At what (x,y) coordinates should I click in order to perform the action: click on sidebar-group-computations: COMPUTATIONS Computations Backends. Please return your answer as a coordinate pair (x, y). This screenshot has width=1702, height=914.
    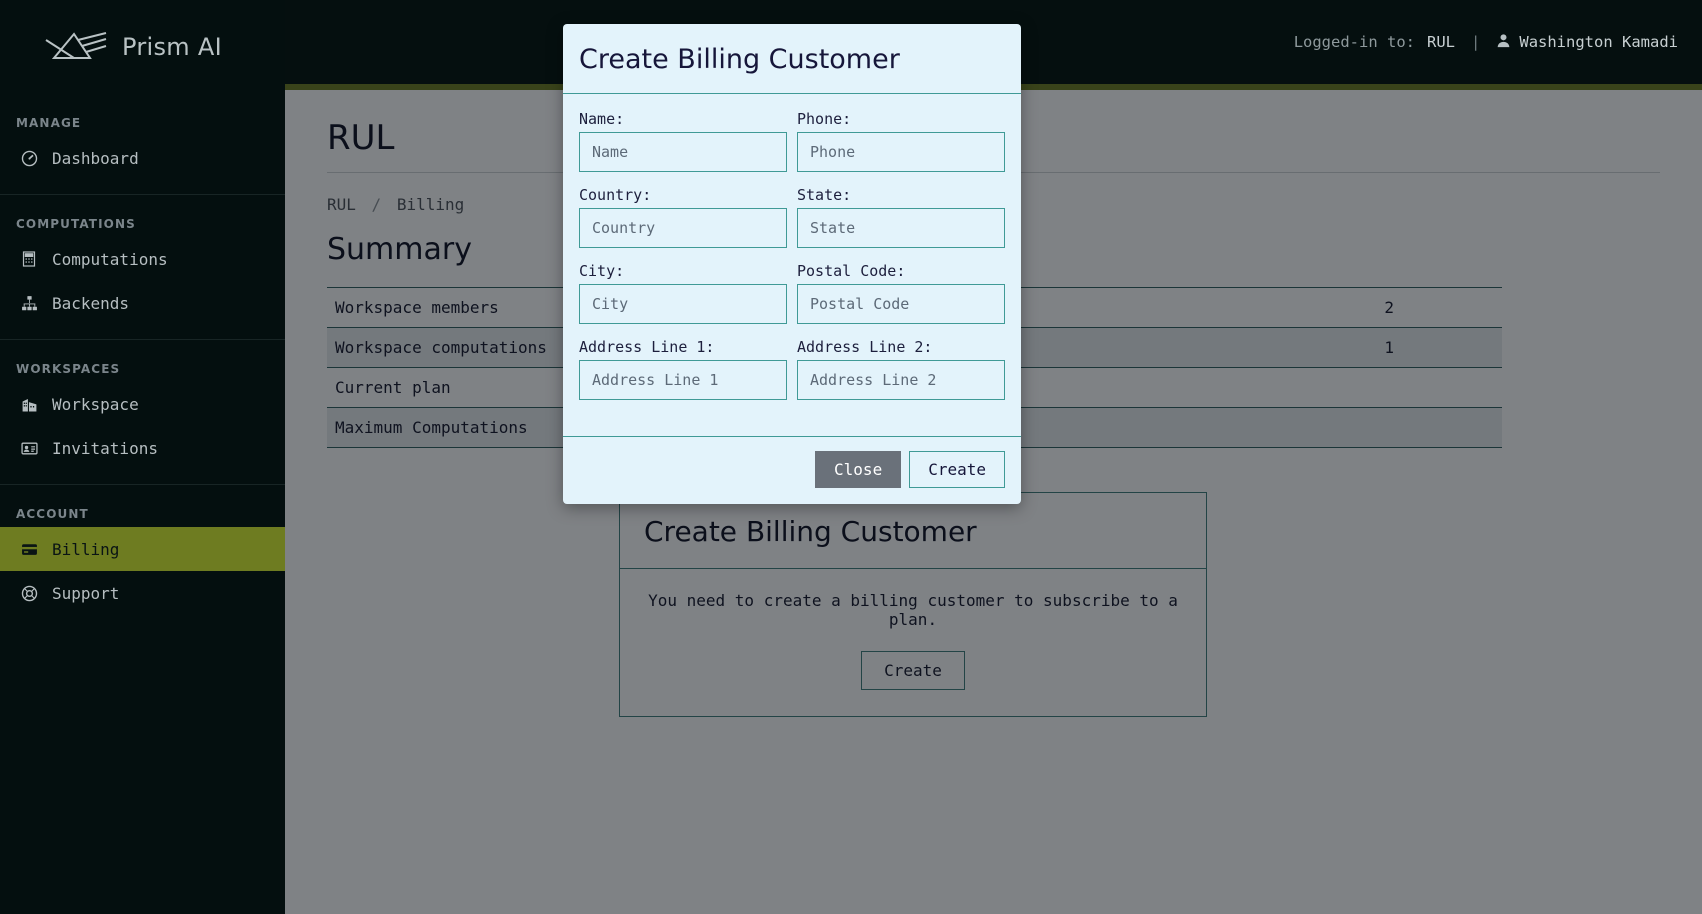
    Looking at the image, I should click on (142, 267).